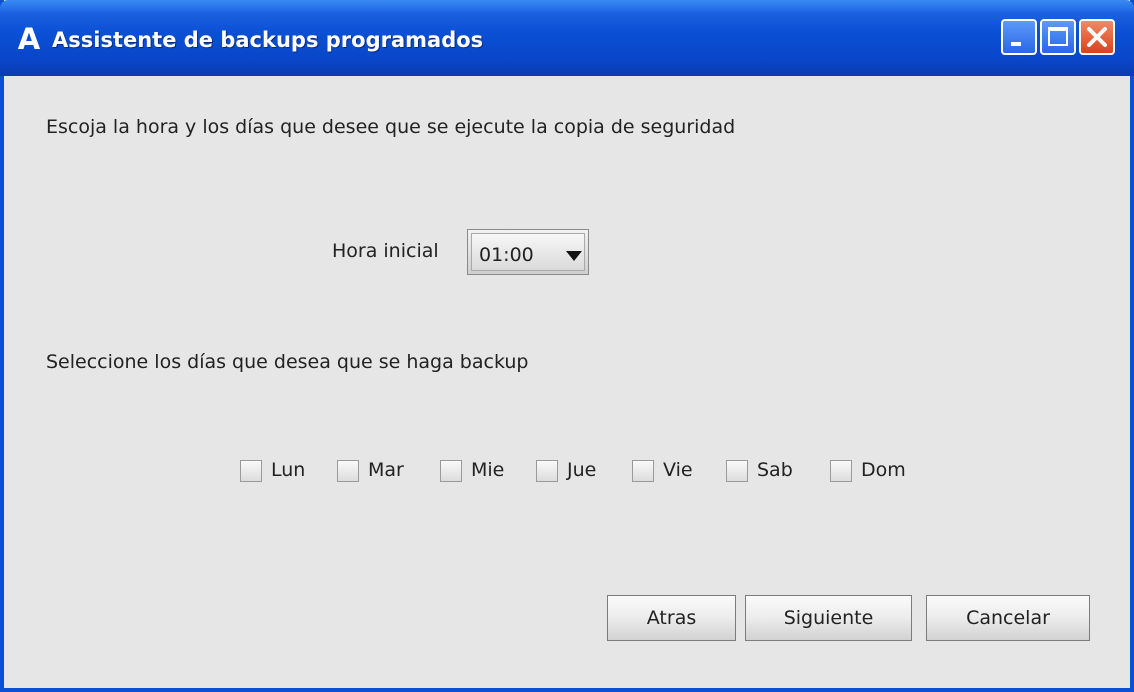  I want to click on day-label: Mie, so click(488, 470).